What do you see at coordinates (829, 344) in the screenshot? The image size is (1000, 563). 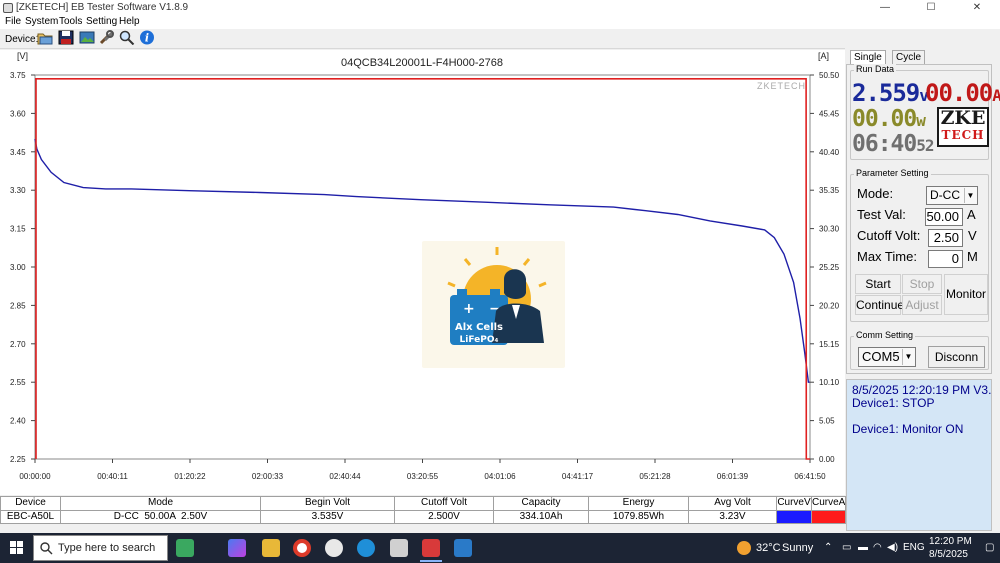 I see `y-right-tick-label: 15.15` at bounding box center [829, 344].